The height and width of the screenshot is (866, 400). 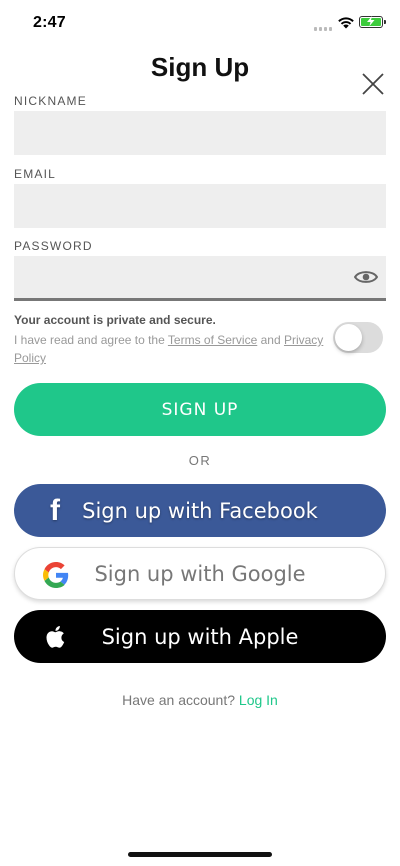 I want to click on google-signup-button: Sign up with Google, so click(x=200, y=573).